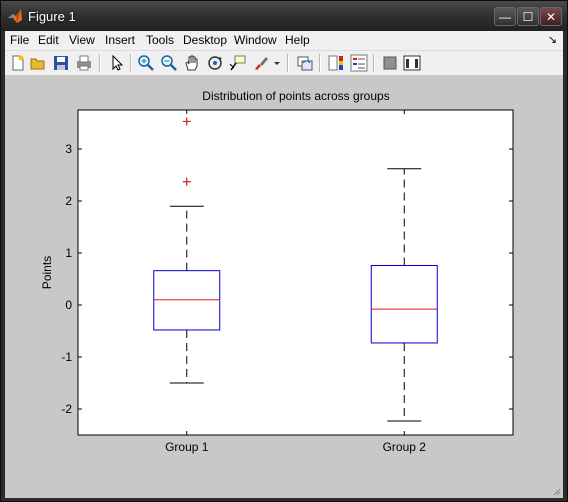 The height and width of the screenshot is (502, 568). Describe the element at coordinates (336, 63) in the screenshot. I see `colorbar-icon` at that location.